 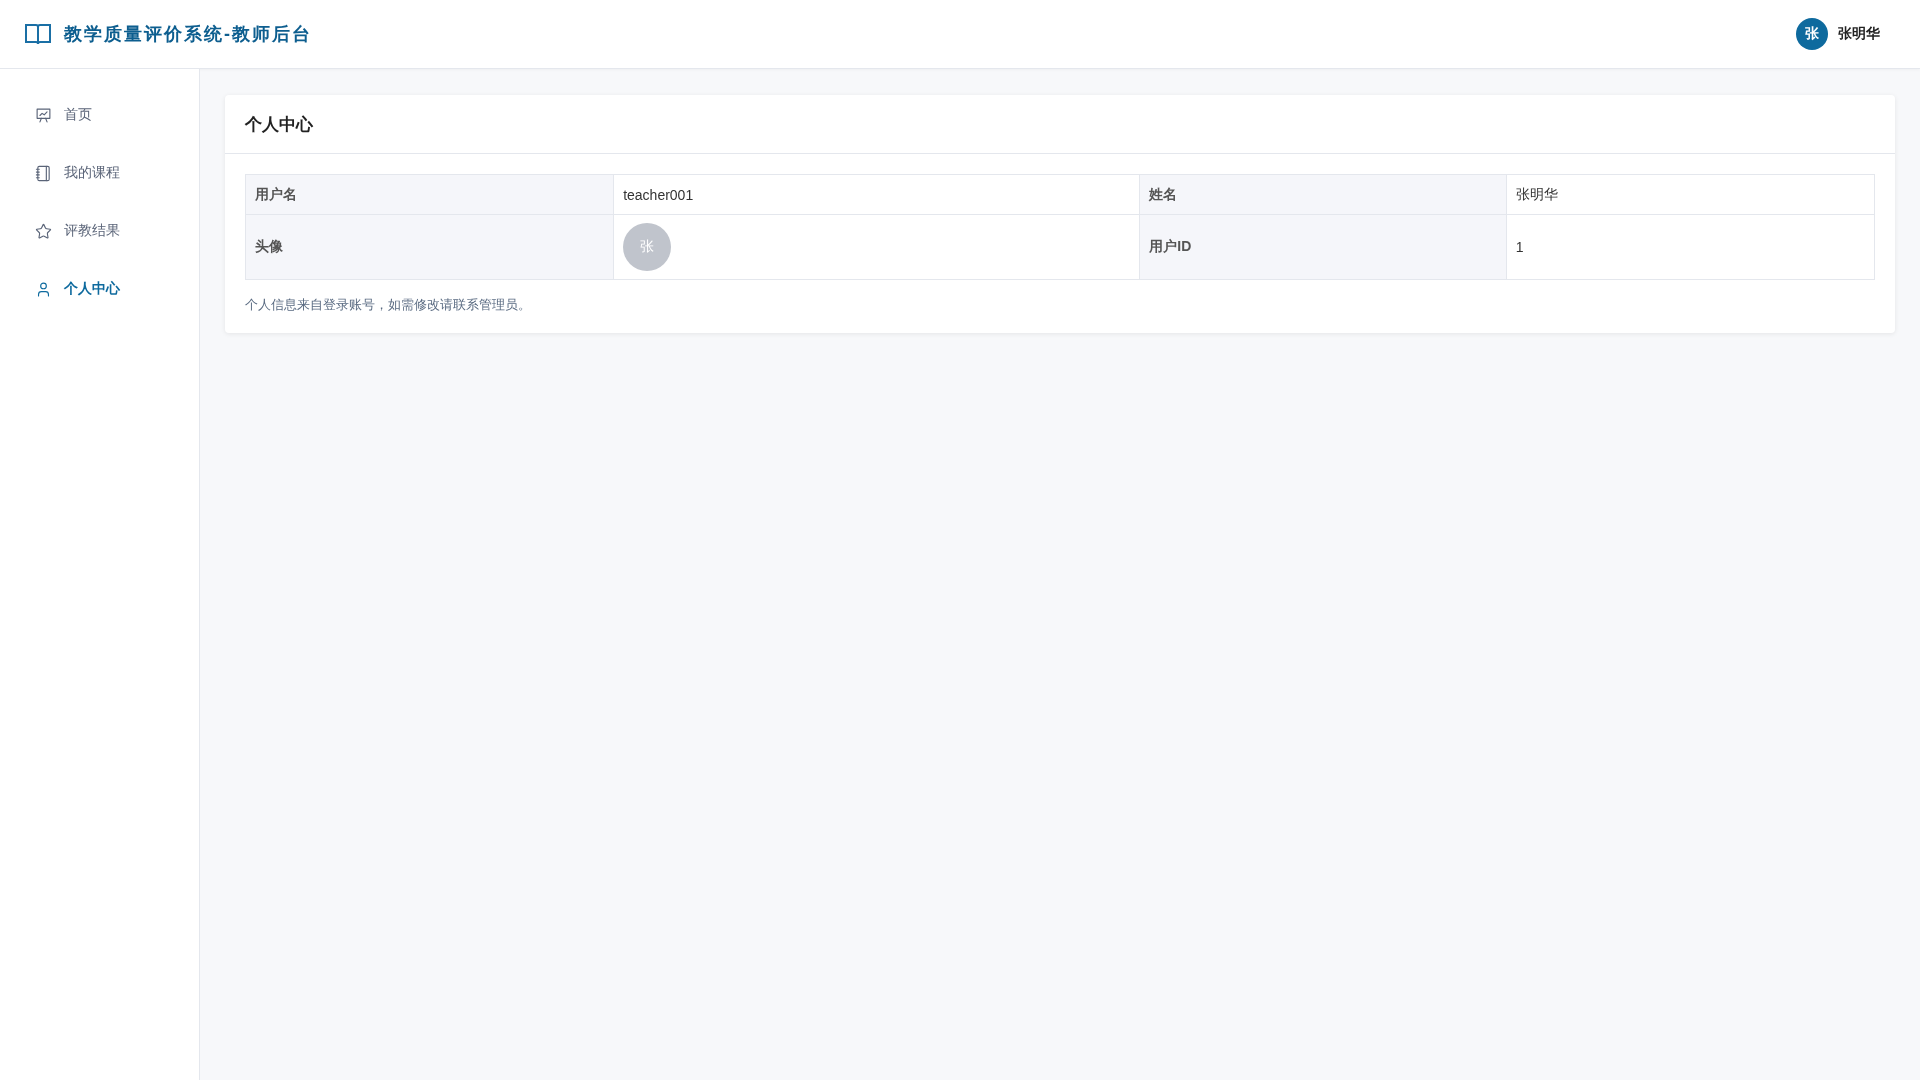 What do you see at coordinates (279, 124) in the screenshot?
I see `card-title: 个人中心` at bounding box center [279, 124].